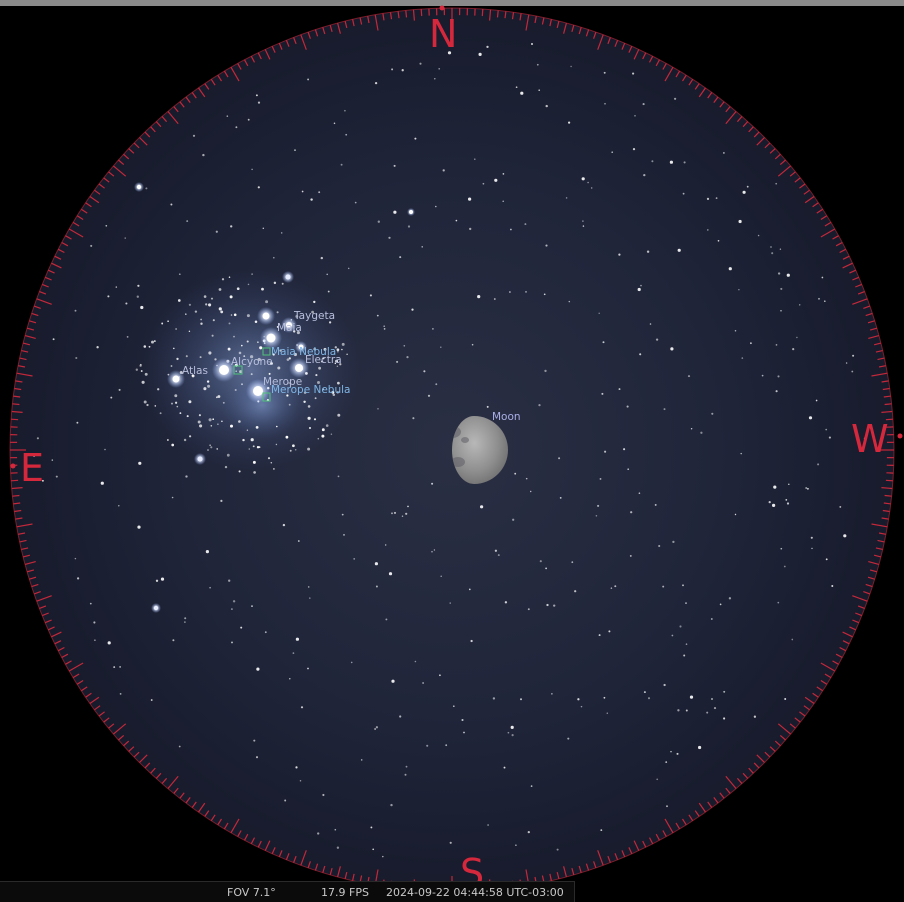 The height and width of the screenshot is (902, 904). Describe the element at coordinates (289, 328) in the screenshot. I see `star-label-maia: Maia` at that location.